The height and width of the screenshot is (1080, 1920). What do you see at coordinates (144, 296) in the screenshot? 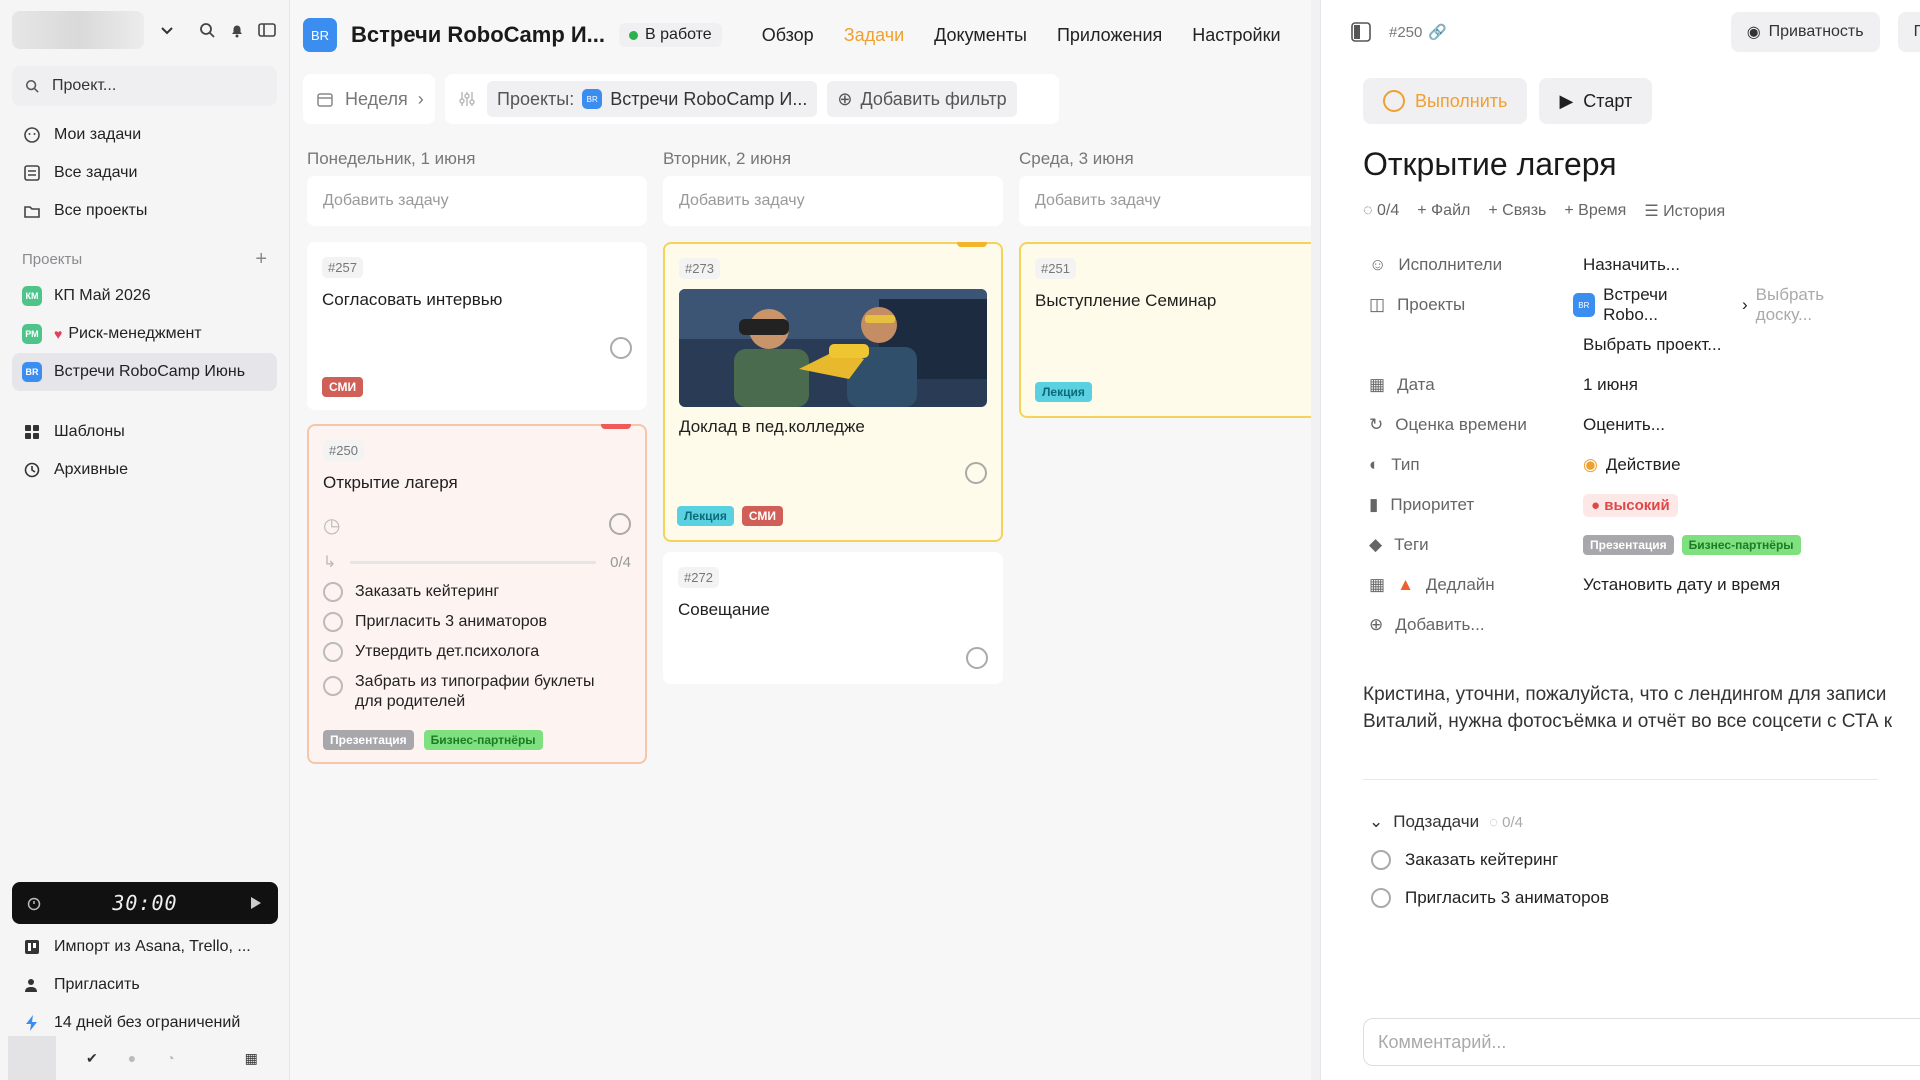
I see `sidebar-project-kp: КМ КП Май 2026` at bounding box center [144, 296].